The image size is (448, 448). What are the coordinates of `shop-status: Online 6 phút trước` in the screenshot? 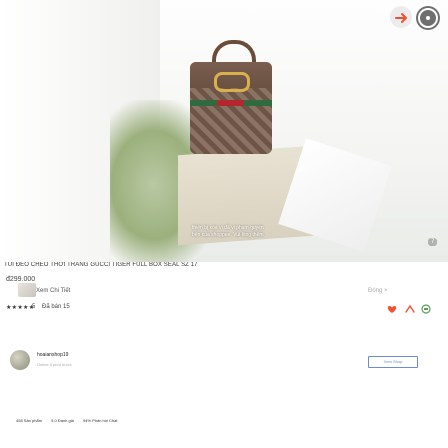 It's located at (54, 364).